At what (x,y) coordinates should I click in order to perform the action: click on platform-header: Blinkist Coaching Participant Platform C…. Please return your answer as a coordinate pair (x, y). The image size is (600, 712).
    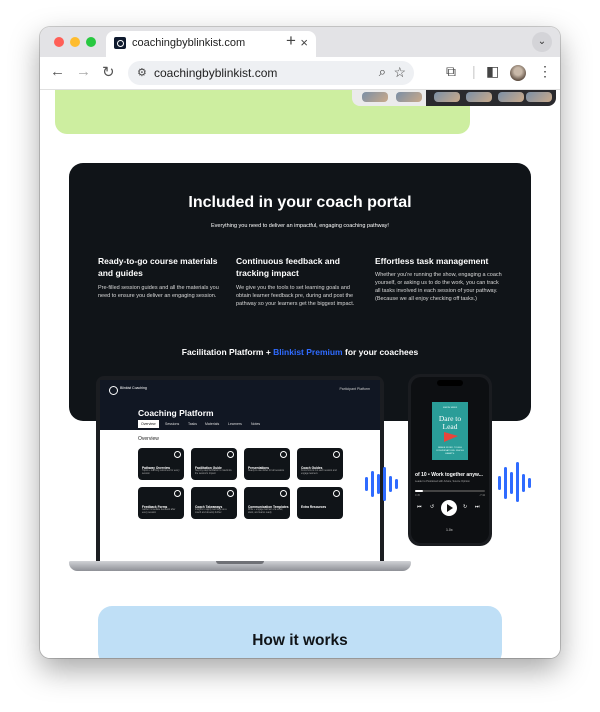
    Looking at the image, I should click on (240, 405).